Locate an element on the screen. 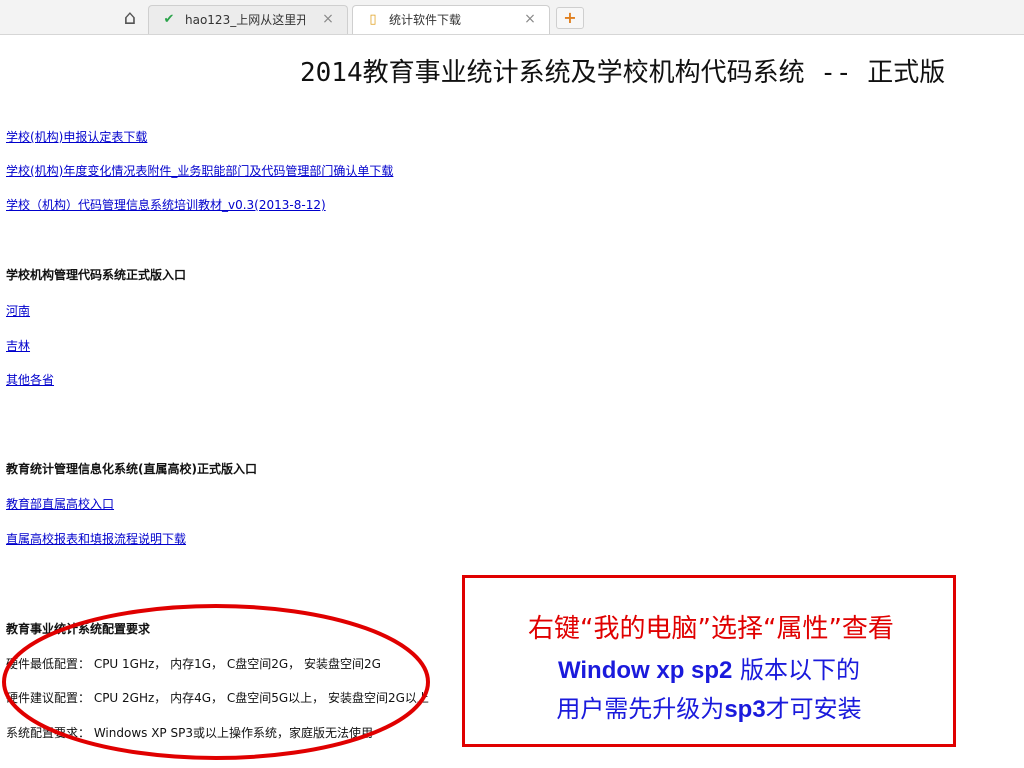  new-tab-button: + is located at coordinates (570, 18).